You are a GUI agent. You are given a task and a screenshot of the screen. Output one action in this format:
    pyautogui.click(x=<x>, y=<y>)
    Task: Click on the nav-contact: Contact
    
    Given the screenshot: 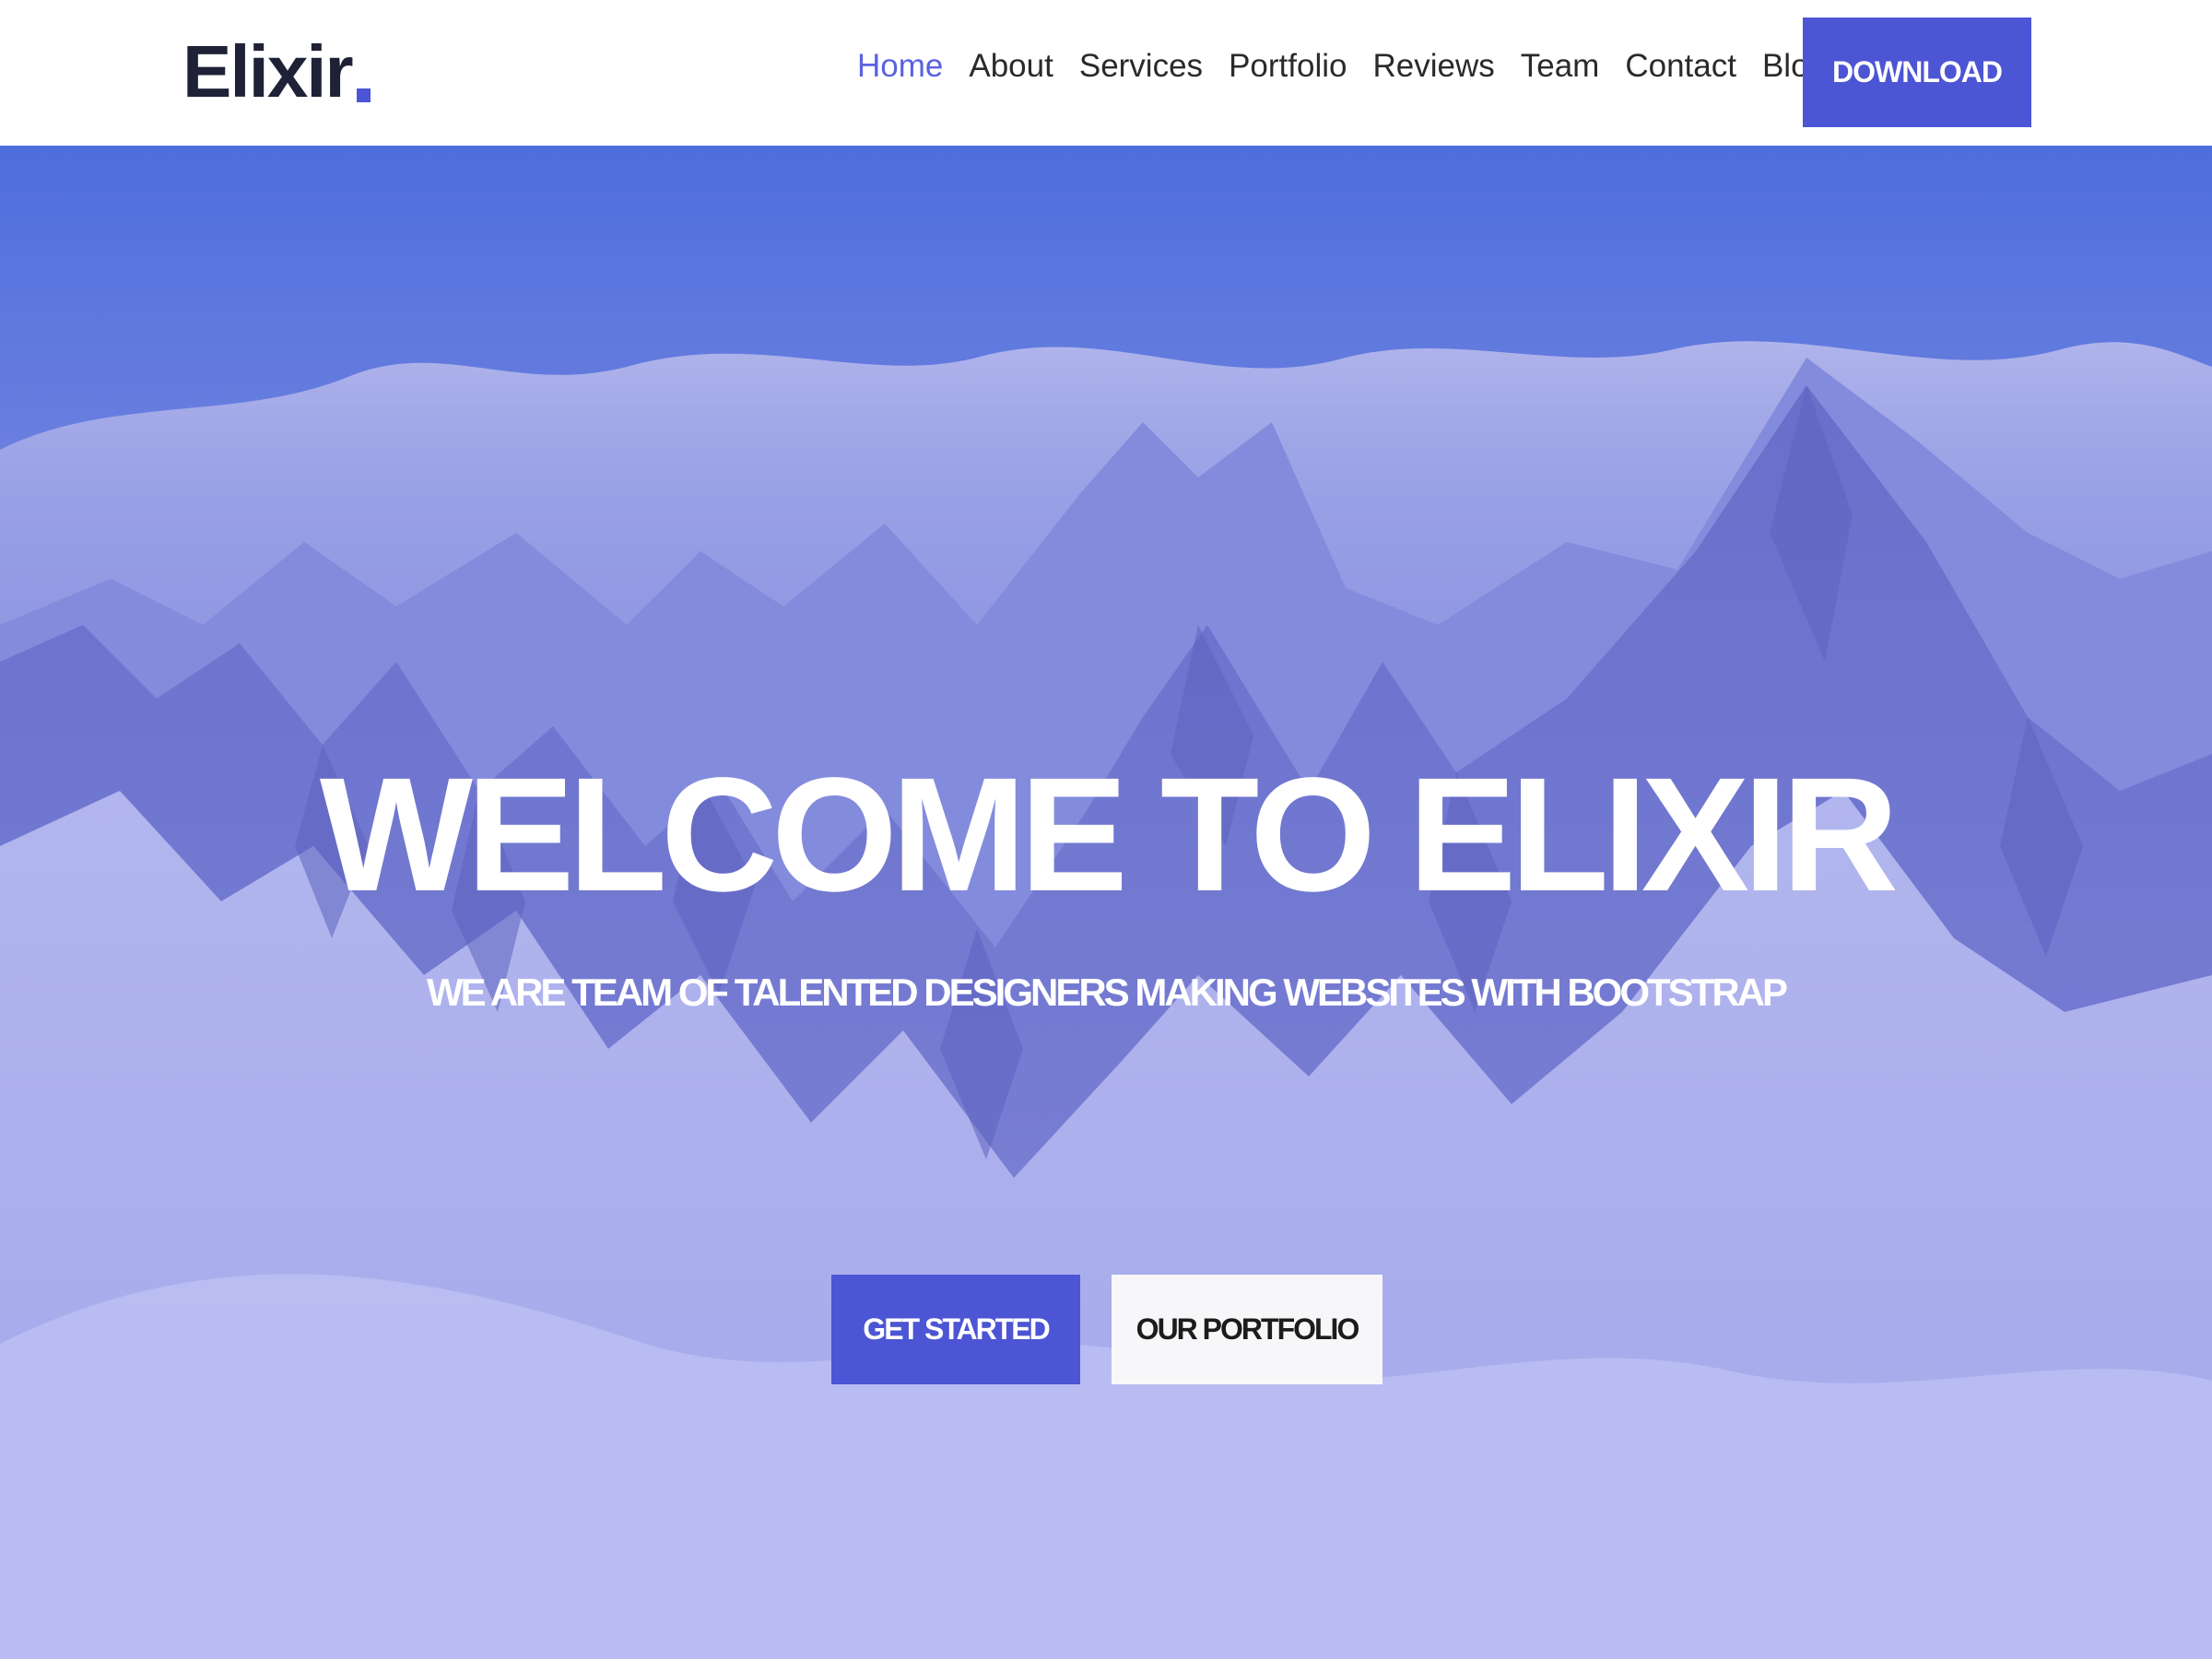 What is the action you would take?
    pyautogui.click(x=1680, y=66)
    